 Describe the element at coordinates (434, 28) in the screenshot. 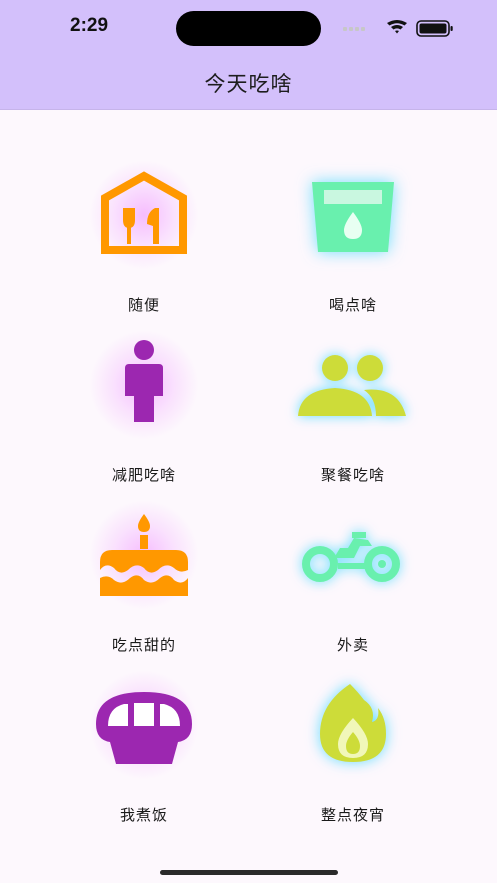

I see `battery-icon` at that location.